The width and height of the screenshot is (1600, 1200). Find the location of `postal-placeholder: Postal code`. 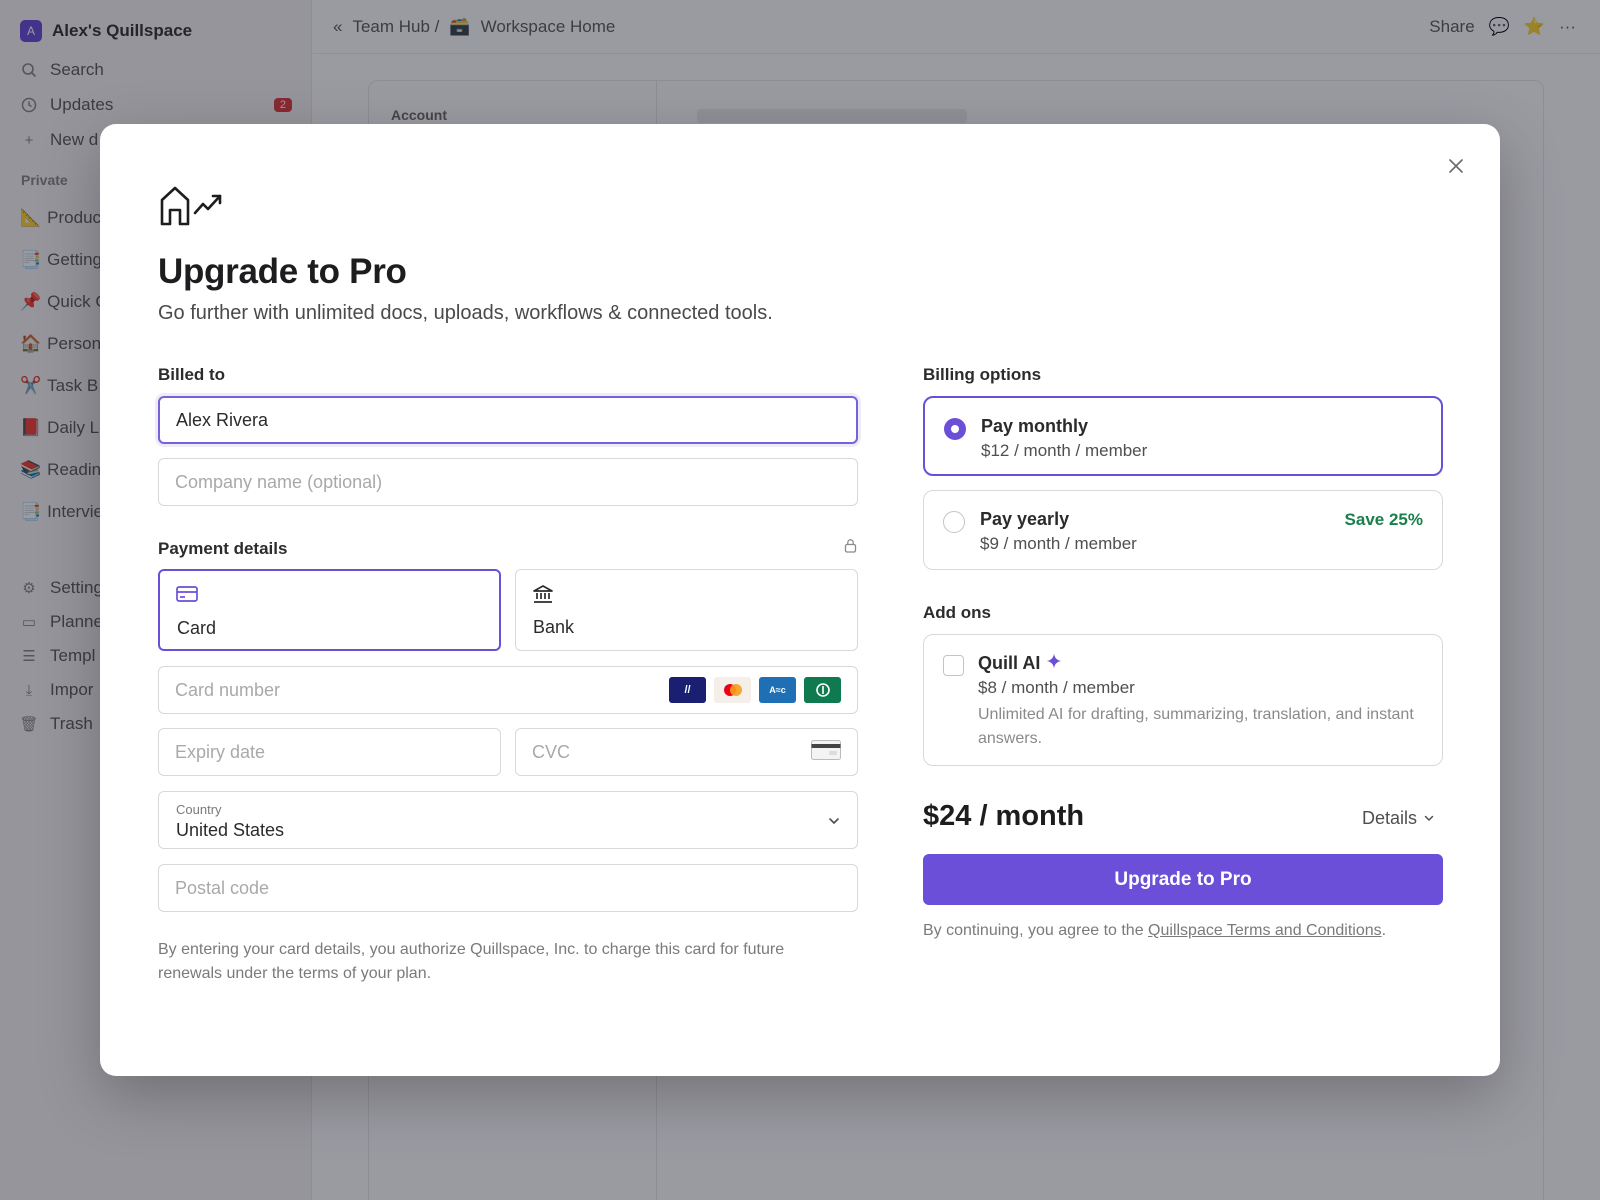

postal-placeholder: Postal code is located at coordinates (222, 887).